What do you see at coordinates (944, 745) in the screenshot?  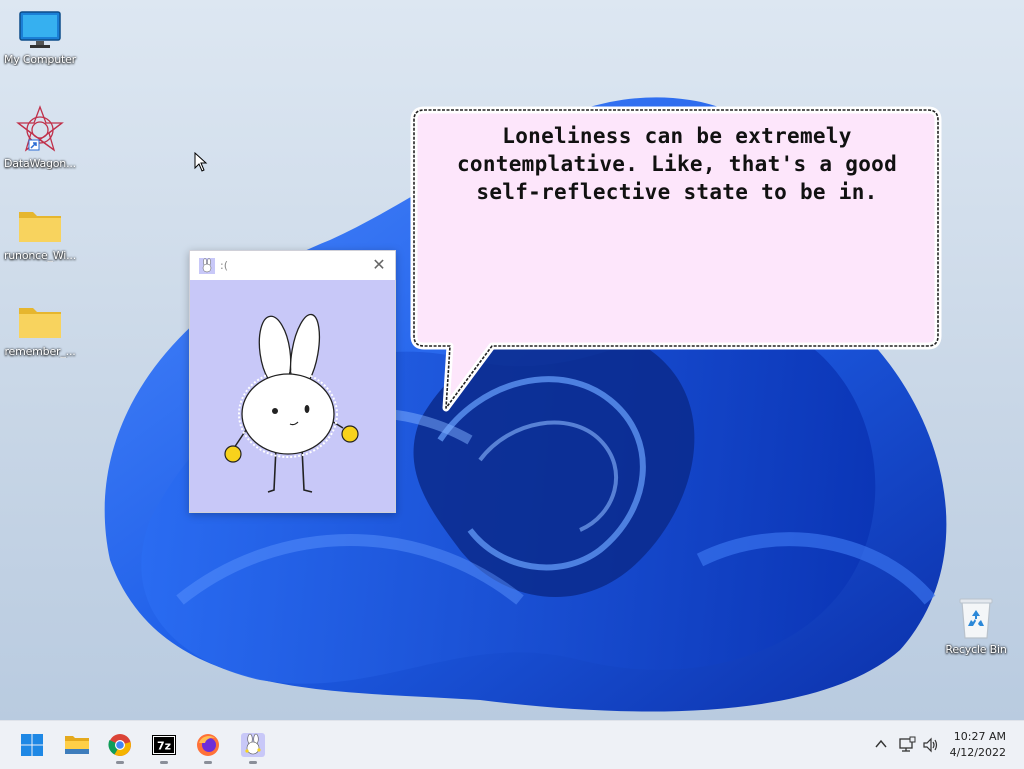 I see `system-tray: 10:27 AM 4/12/2022` at bounding box center [944, 745].